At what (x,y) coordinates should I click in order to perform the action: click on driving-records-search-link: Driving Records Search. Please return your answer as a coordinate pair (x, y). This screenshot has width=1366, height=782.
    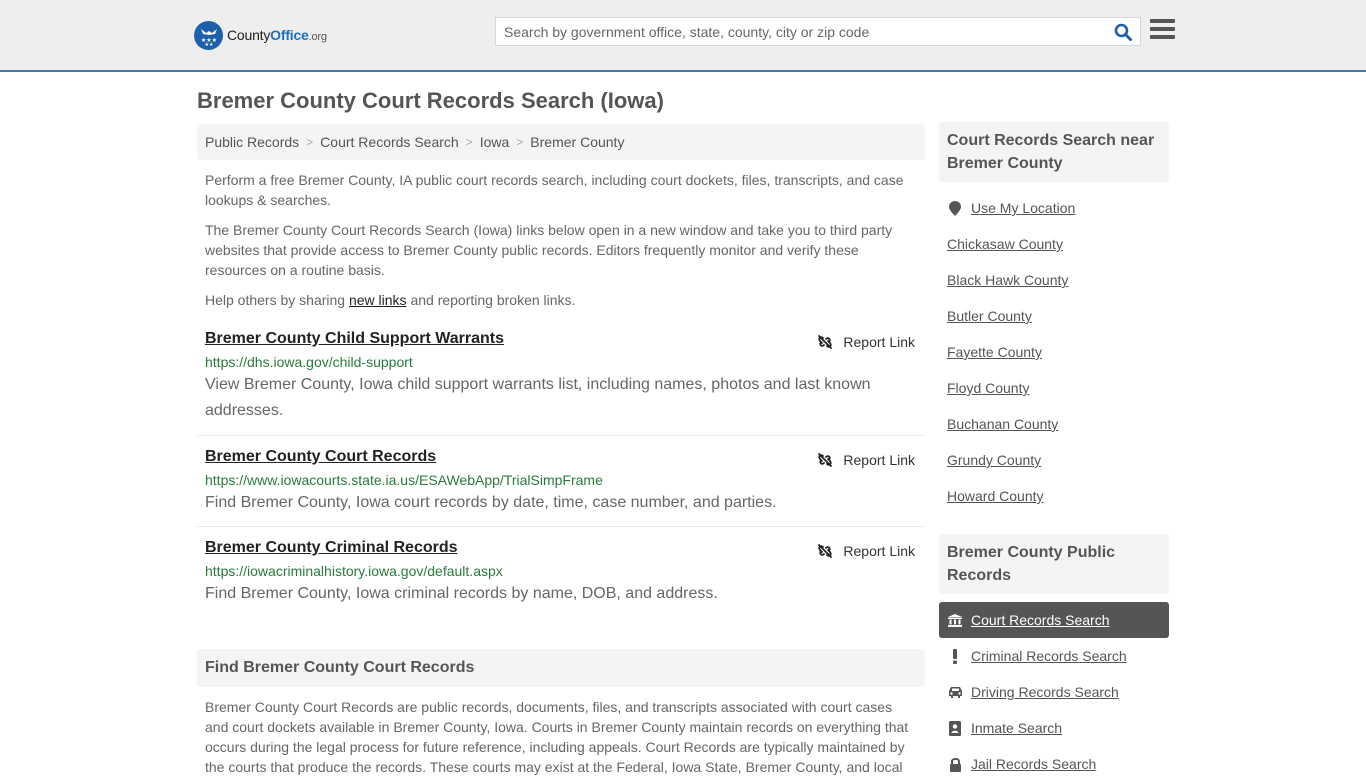
    Looking at the image, I should click on (1045, 692).